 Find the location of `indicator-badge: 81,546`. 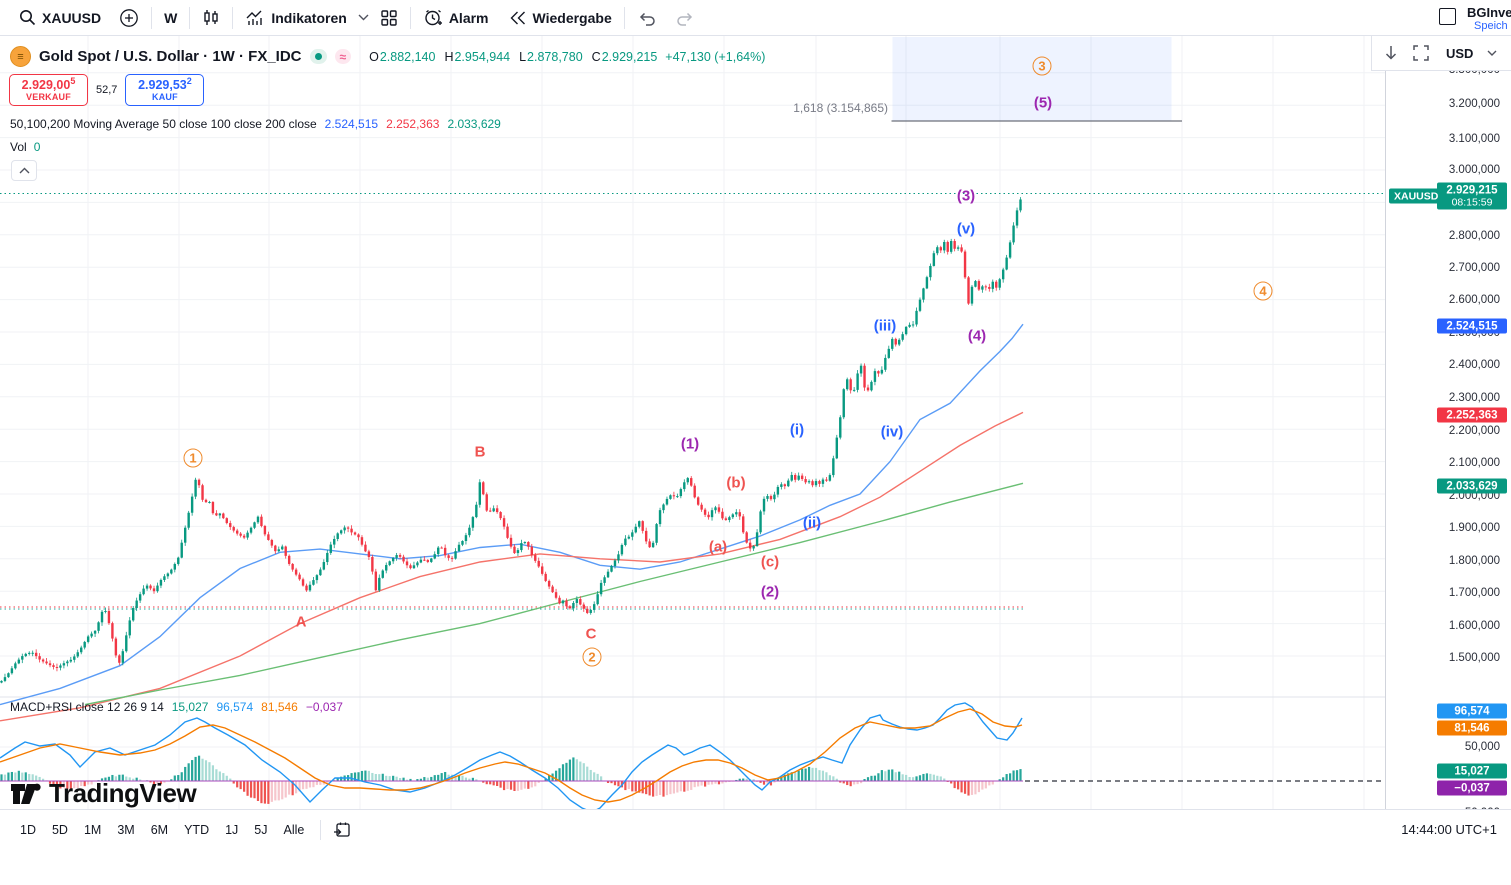

indicator-badge: 81,546 is located at coordinates (1472, 728).